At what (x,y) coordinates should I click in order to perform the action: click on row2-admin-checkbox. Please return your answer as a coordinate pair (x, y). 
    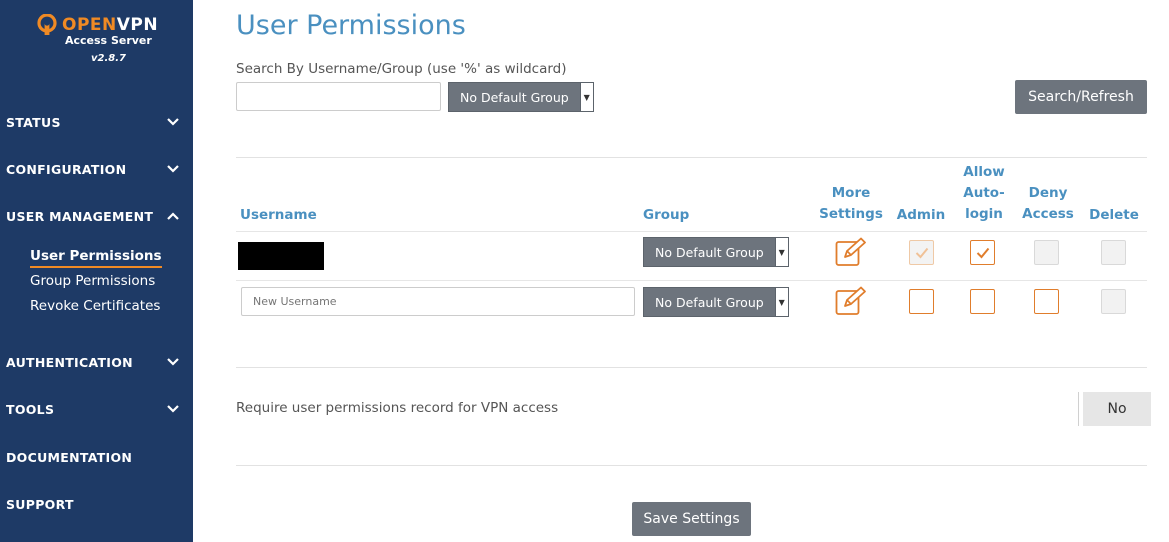
    Looking at the image, I should click on (921, 301).